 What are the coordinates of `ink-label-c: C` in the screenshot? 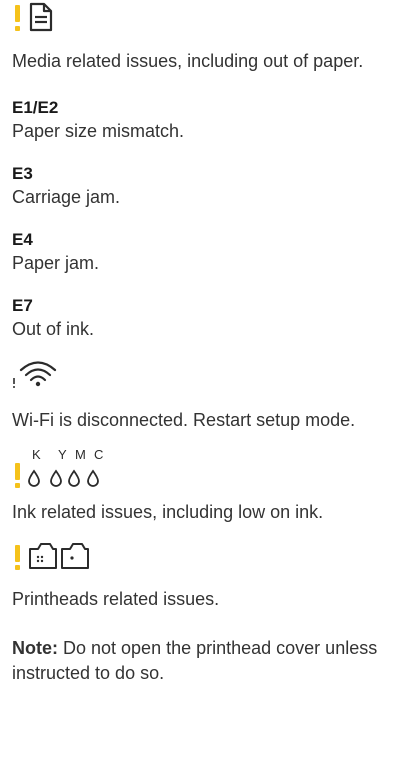 It's located at (99, 454).